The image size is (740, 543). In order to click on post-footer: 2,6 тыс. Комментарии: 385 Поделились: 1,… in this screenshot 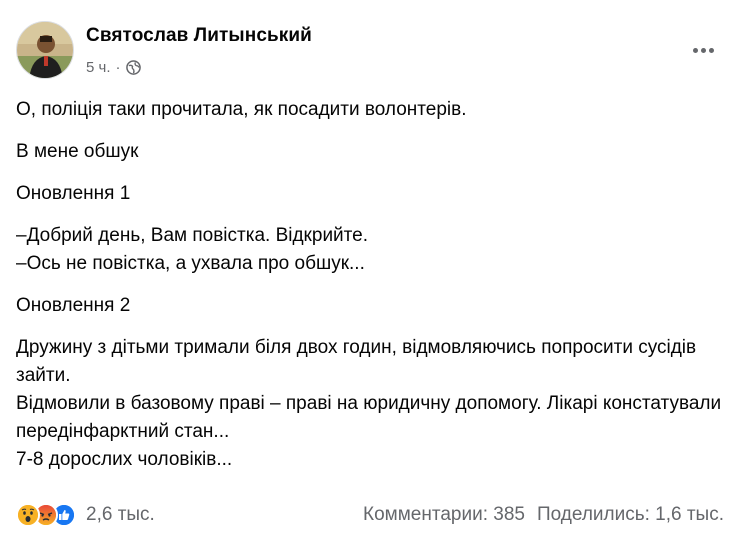, I will do `click(370, 515)`.